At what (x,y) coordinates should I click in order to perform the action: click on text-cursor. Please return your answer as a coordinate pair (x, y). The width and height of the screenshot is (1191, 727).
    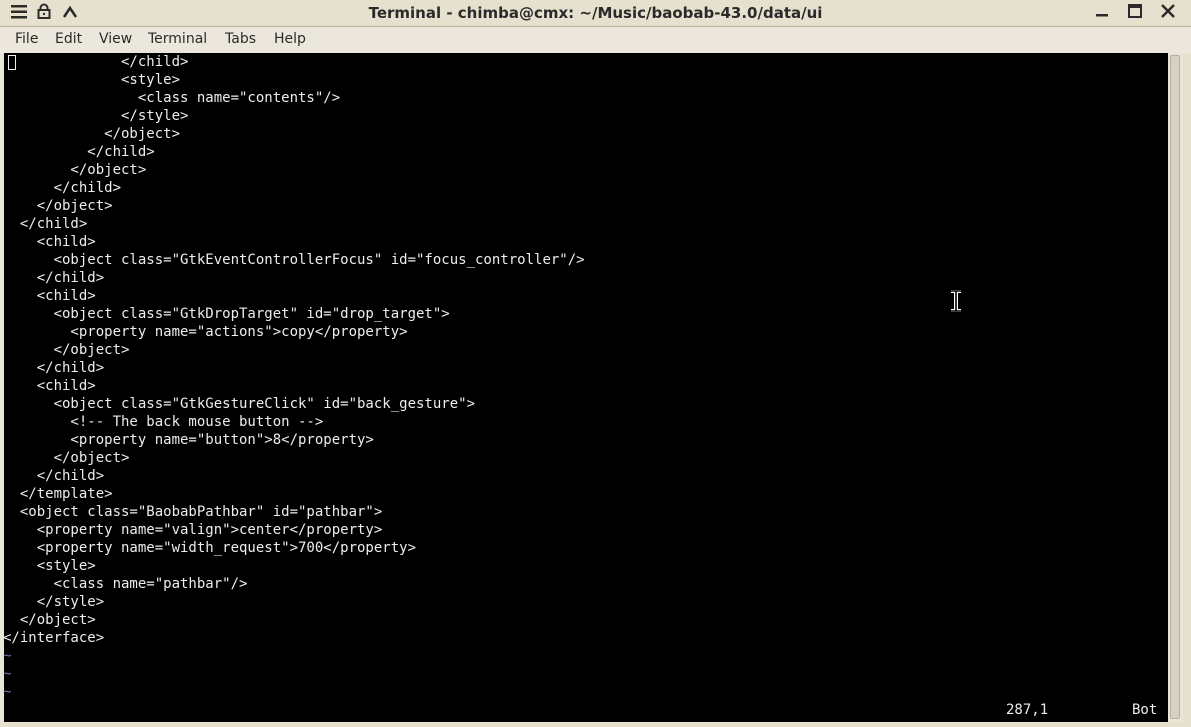
    Looking at the image, I should click on (12, 62).